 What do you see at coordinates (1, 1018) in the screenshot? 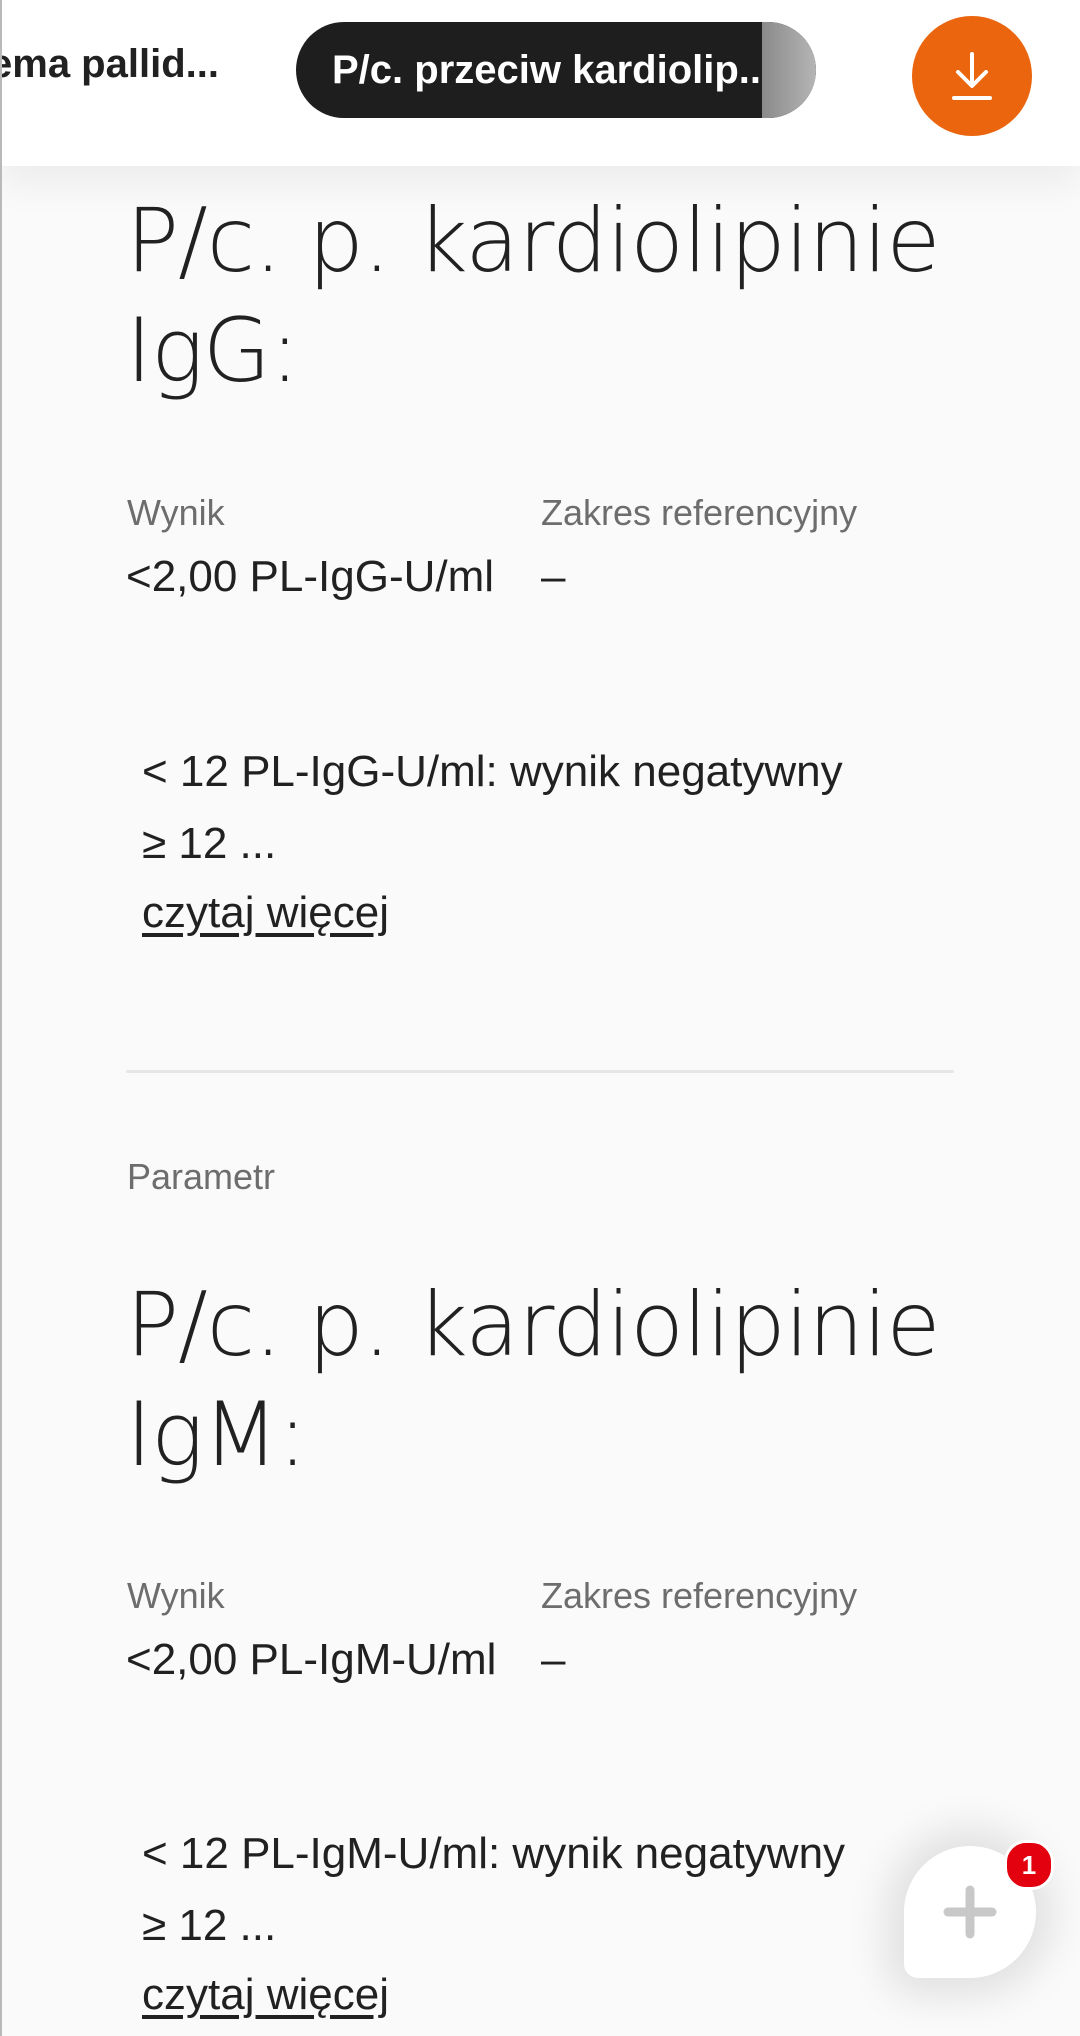
I see `left-edge-divider` at bounding box center [1, 1018].